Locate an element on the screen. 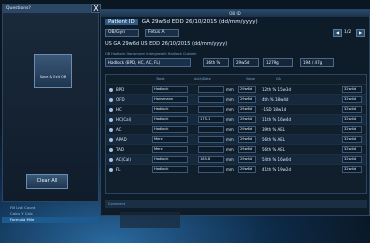  window-title: OB ID is located at coordinates (235, 13).